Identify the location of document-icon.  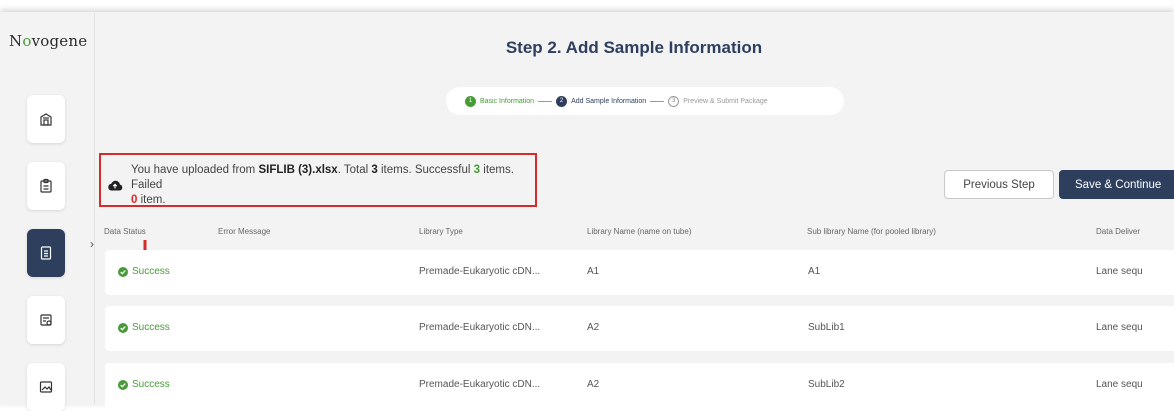
(46, 253).